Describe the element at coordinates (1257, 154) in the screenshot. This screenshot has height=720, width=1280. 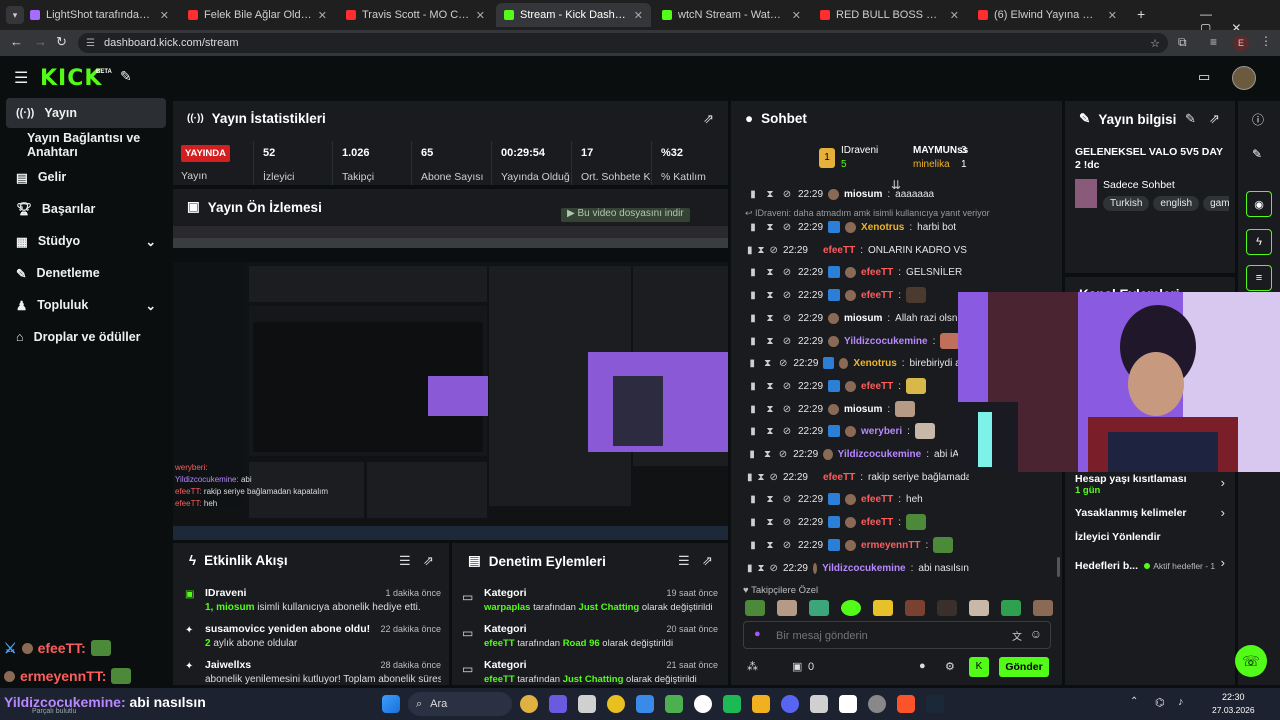
I see `edit-icon: ✎` at that location.